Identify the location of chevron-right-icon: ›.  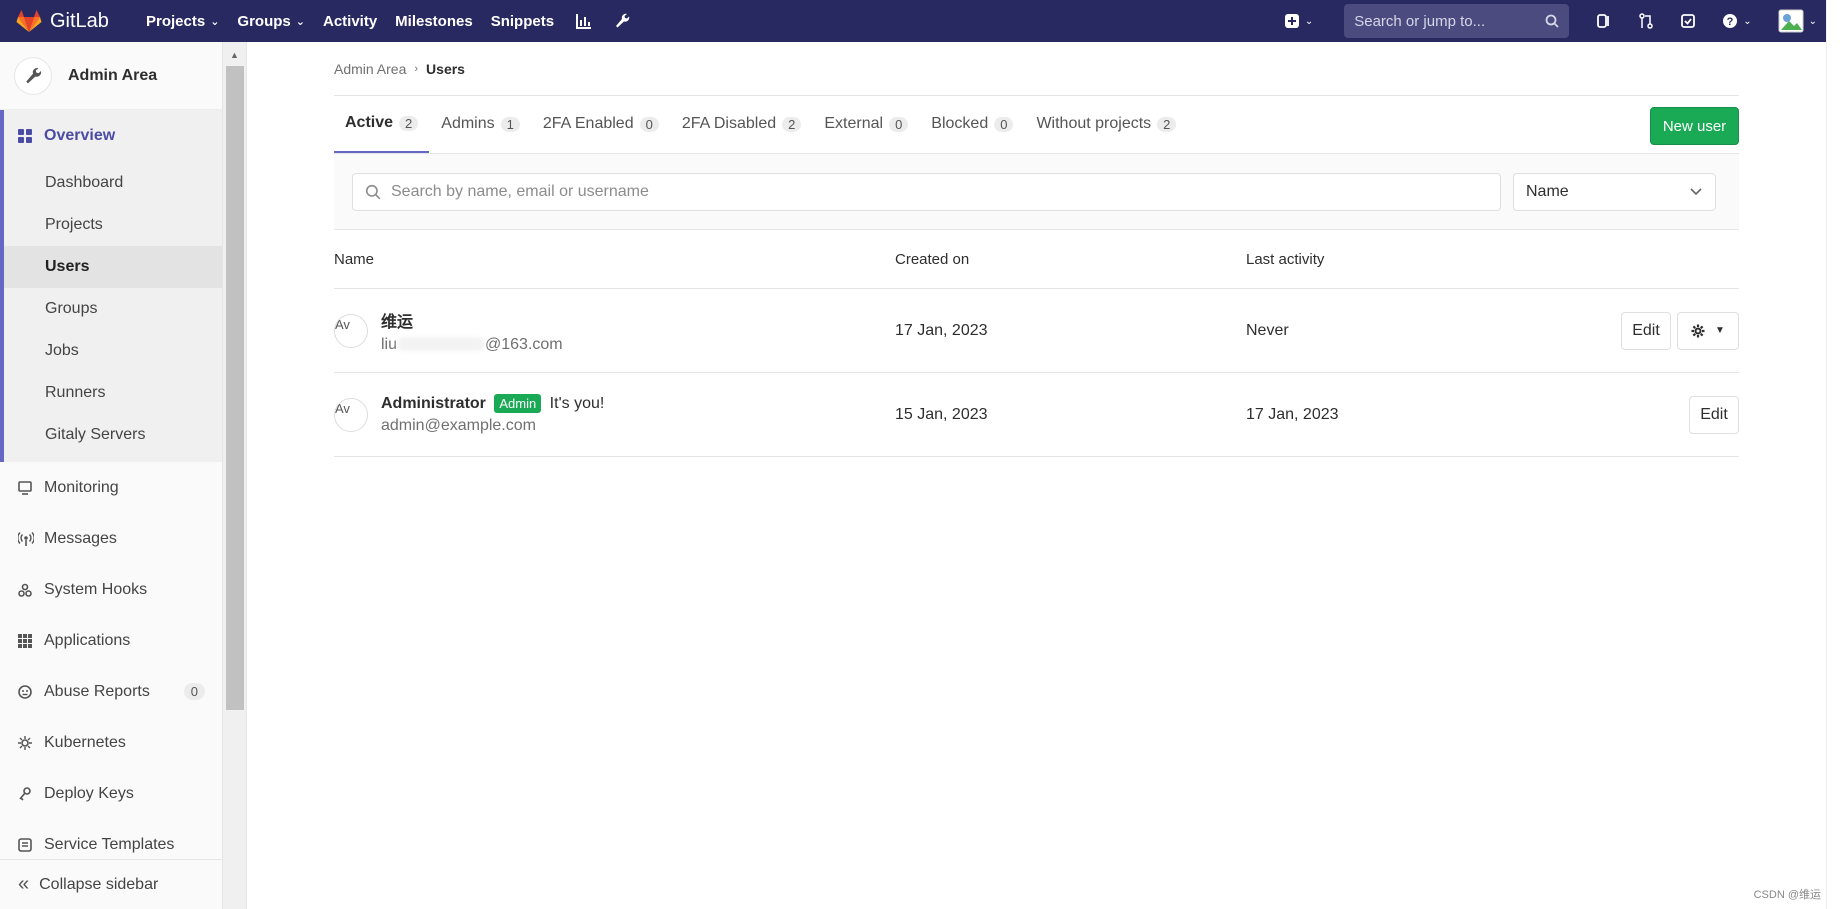
(416, 68).